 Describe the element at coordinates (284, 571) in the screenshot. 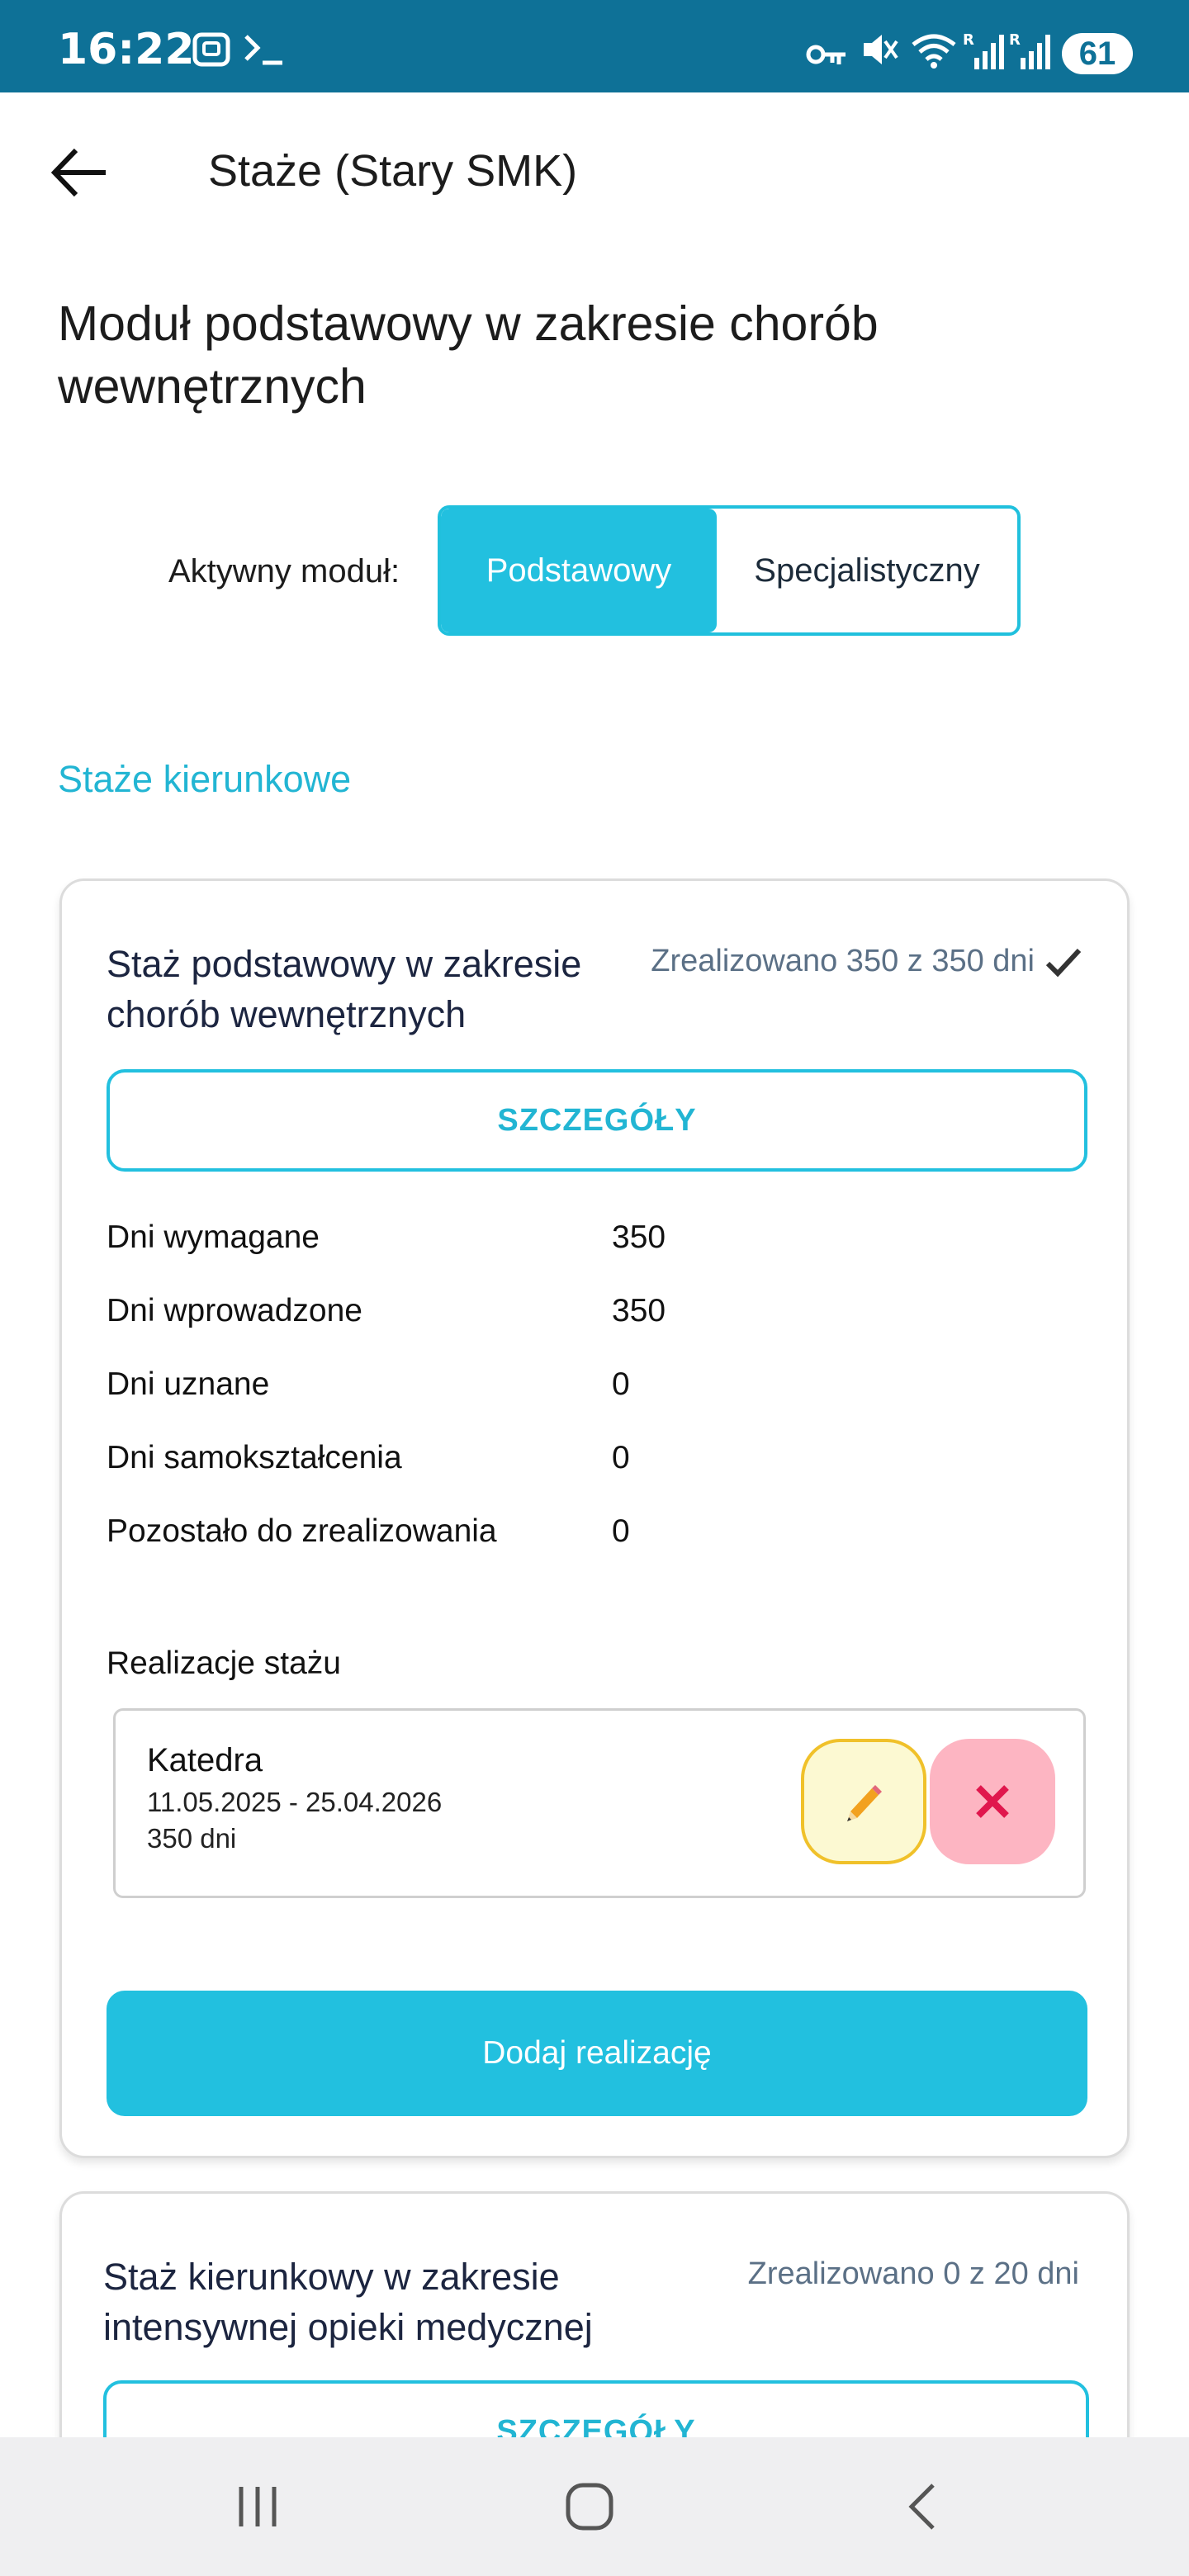

I see `active-module-label: Aktywny moduł:` at that location.